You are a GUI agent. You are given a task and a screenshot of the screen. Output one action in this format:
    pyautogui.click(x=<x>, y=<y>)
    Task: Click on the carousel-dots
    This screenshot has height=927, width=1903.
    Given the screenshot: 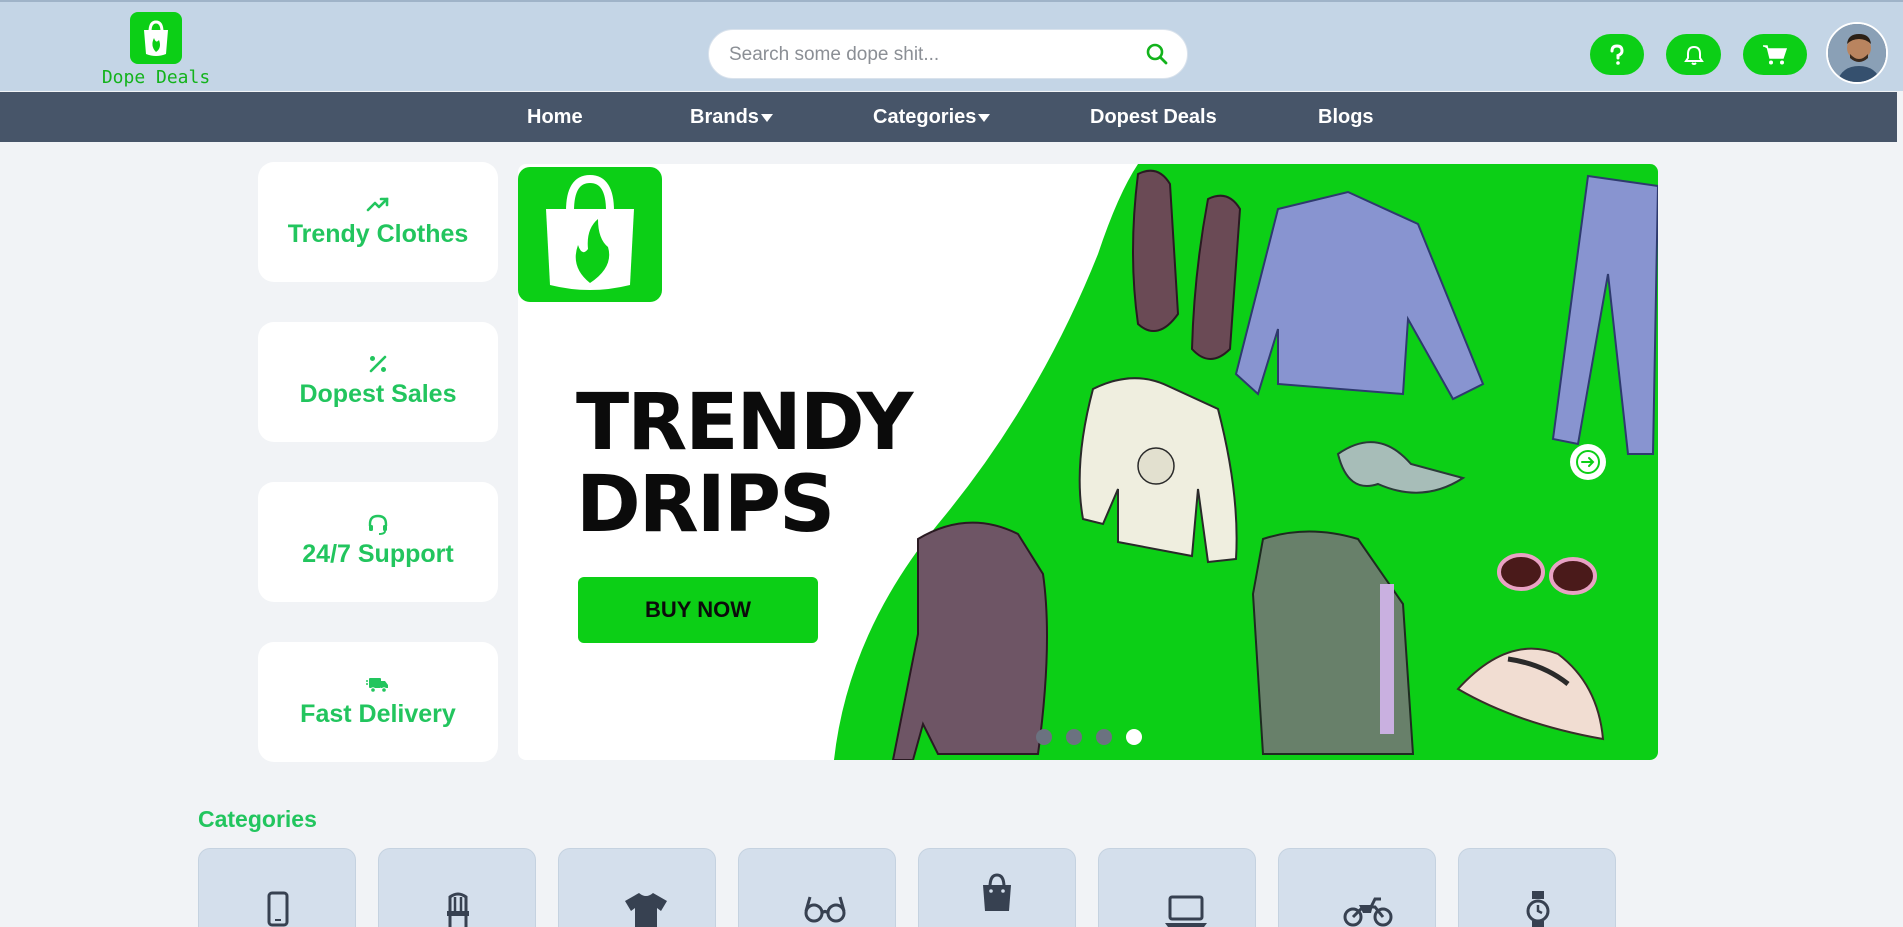 What is the action you would take?
    pyautogui.click(x=1089, y=737)
    